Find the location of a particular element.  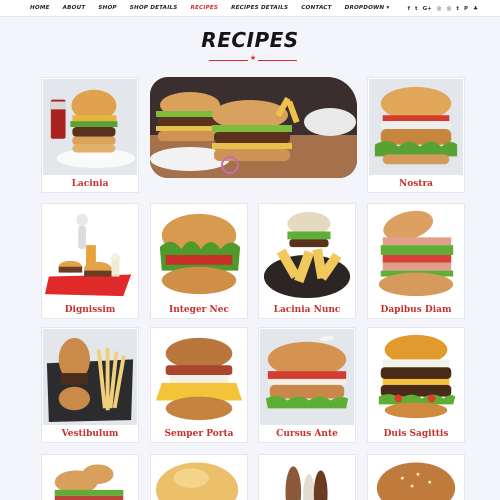

recipe-card-semper-porta: Semper Porta is located at coordinates (199, 385).